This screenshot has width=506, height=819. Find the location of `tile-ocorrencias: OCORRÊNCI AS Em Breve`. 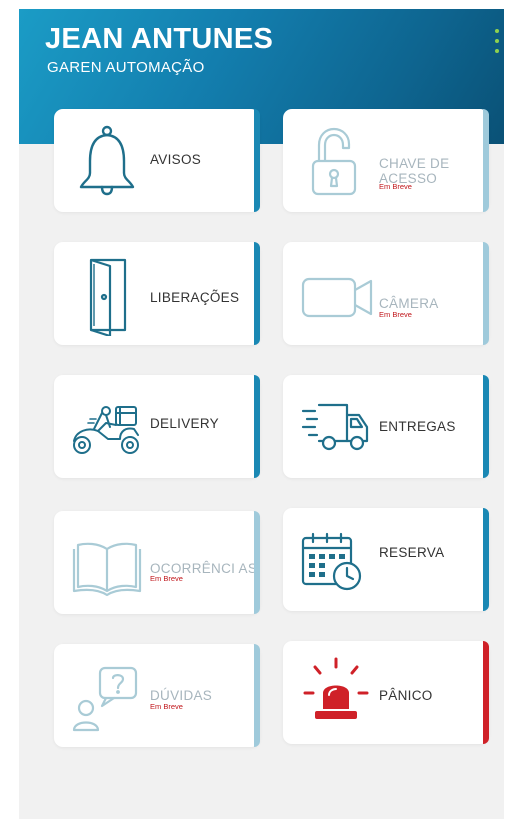

tile-ocorrencias: OCORRÊNCI AS Em Breve is located at coordinates (157, 562).